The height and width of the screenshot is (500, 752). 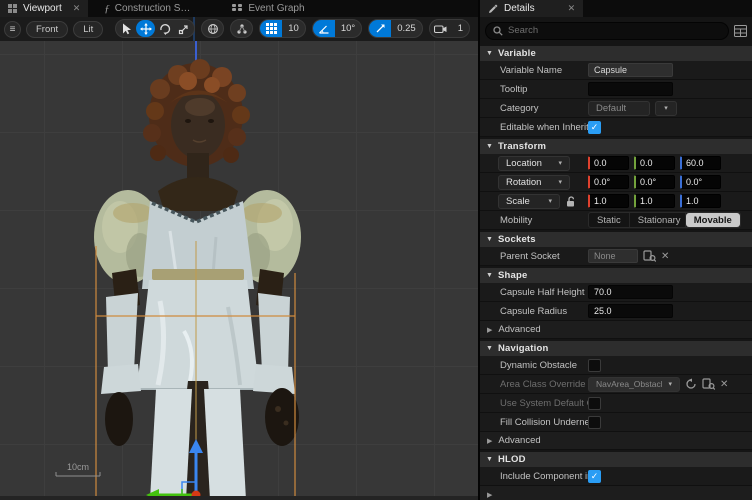 What do you see at coordinates (594, 403) in the screenshot?
I see `use-system-default-checkbox` at bounding box center [594, 403].